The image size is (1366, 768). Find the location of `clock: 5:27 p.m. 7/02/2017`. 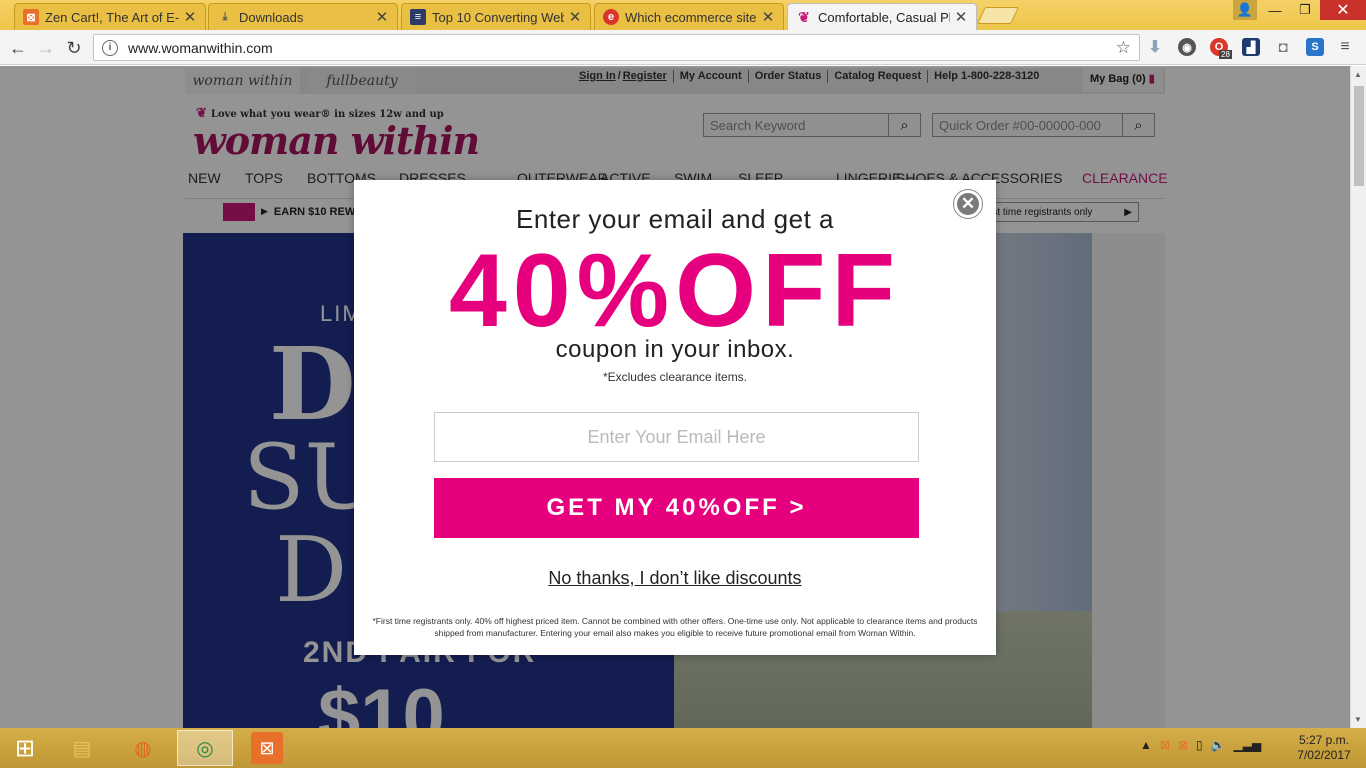

clock: 5:27 p.m. 7/02/2017 is located at coordinates (1324, 748).